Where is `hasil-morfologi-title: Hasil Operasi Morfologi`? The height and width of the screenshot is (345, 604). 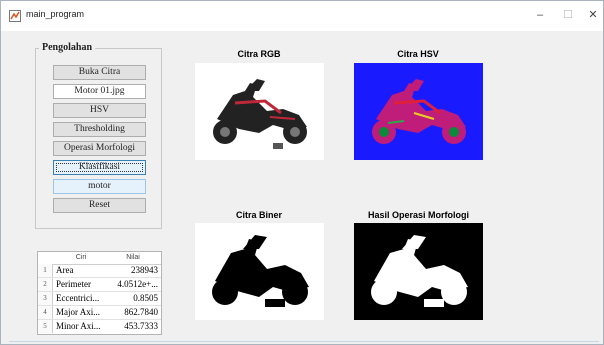
hasil-morfologi-title: Hasil Operasi Morfologi is located at coordinates (418, 215).